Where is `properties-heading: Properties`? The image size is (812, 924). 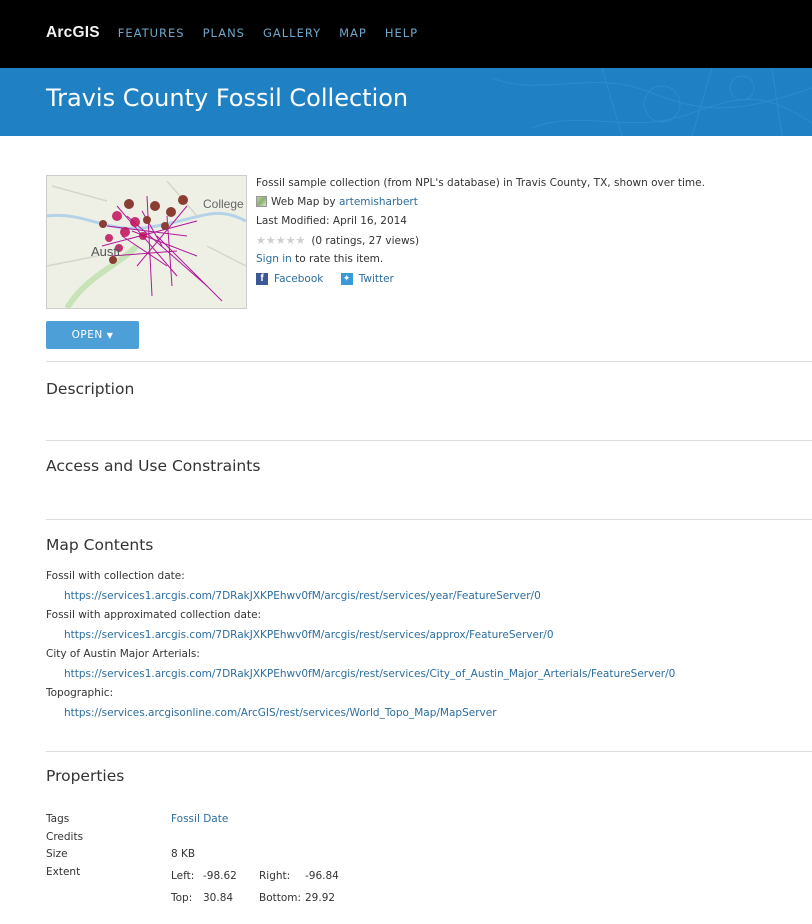 properties-heading: Properties is located at coordinates (85, 776).